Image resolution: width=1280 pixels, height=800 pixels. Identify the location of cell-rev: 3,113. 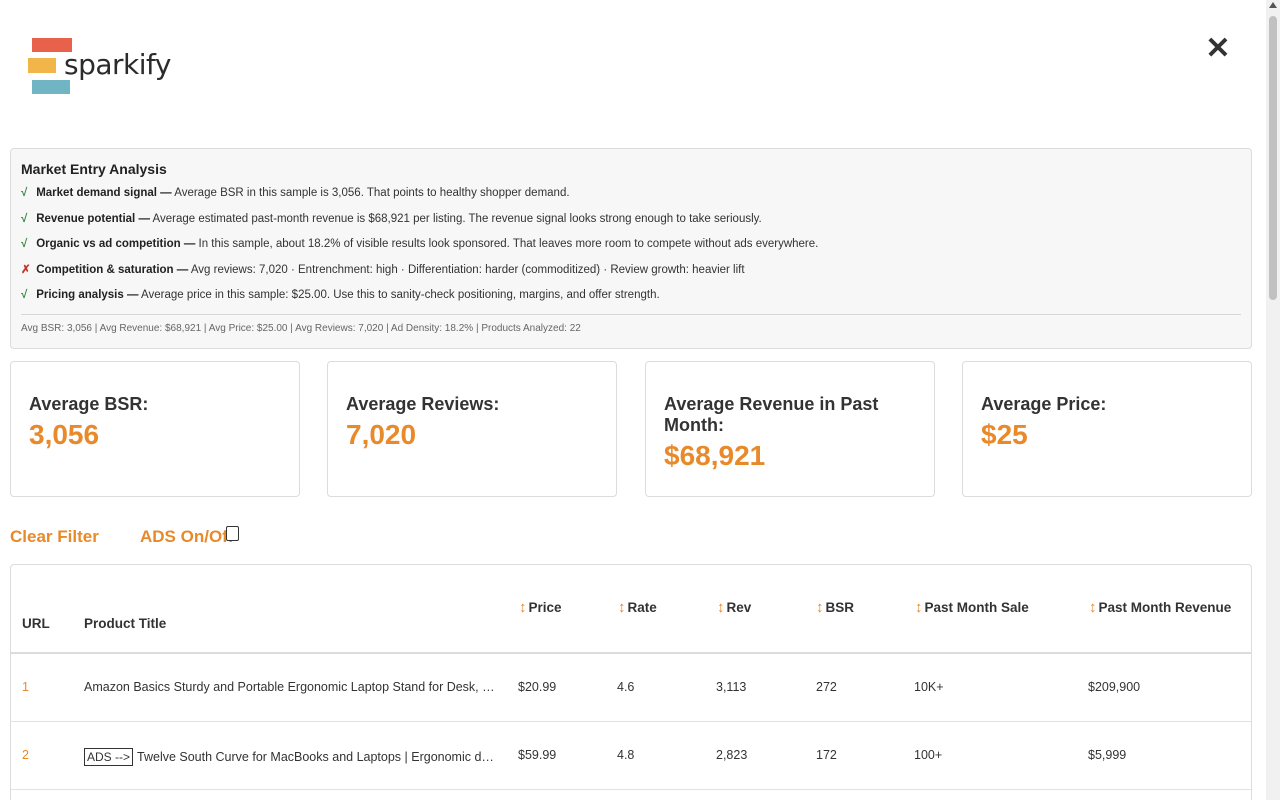
(731, 687).